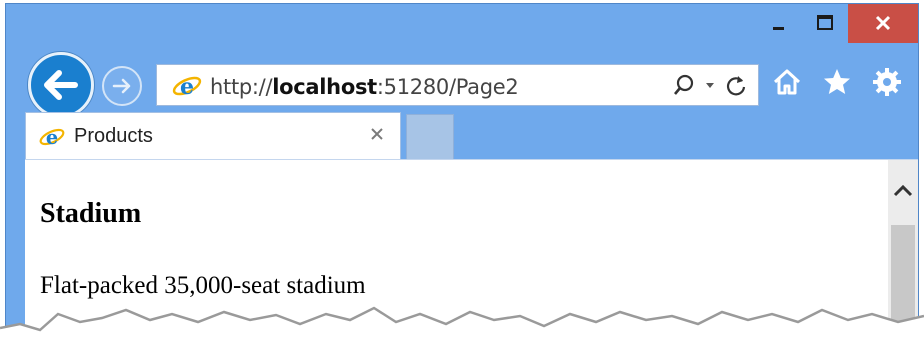  What do you see at coordinates (778, 28) in the screenshot?
I see `minimize-icon` at bounding box center [778, 28].